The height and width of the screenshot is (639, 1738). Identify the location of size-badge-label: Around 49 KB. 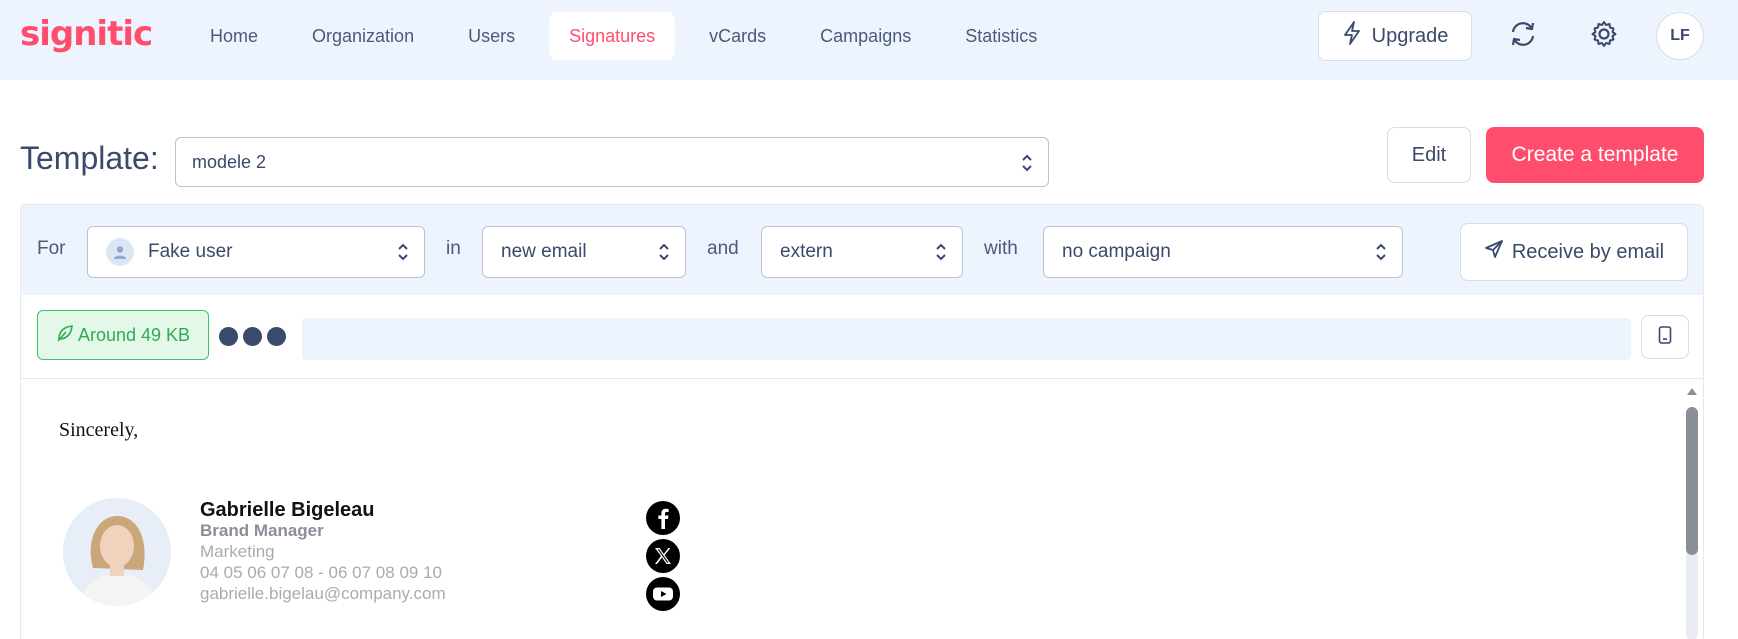
(134, 334).